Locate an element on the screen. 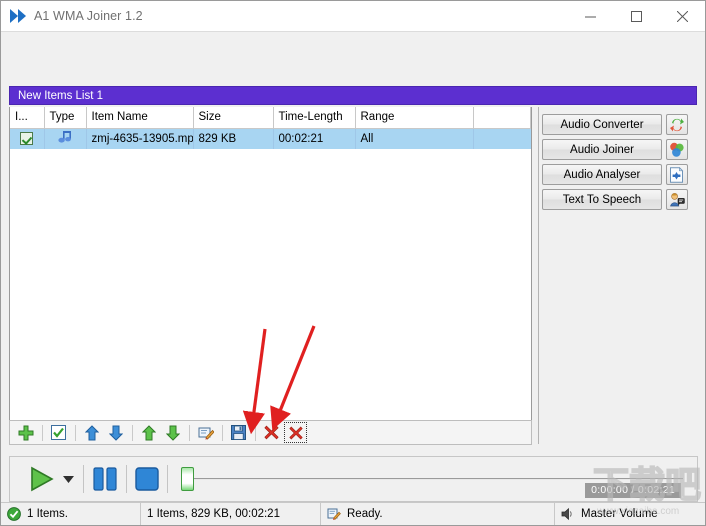  audio-converter-button: Audio Converter is located at coordinates (602, 124).